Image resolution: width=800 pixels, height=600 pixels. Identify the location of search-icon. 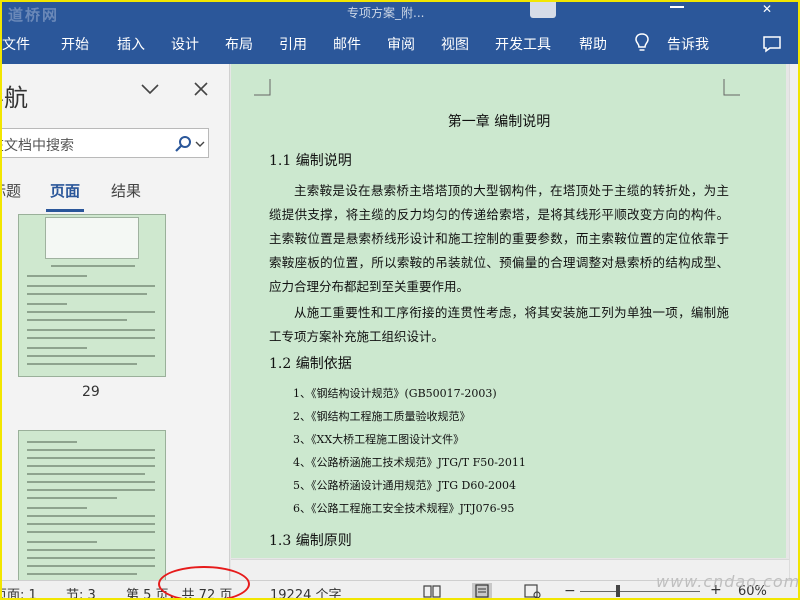
(183, 144).